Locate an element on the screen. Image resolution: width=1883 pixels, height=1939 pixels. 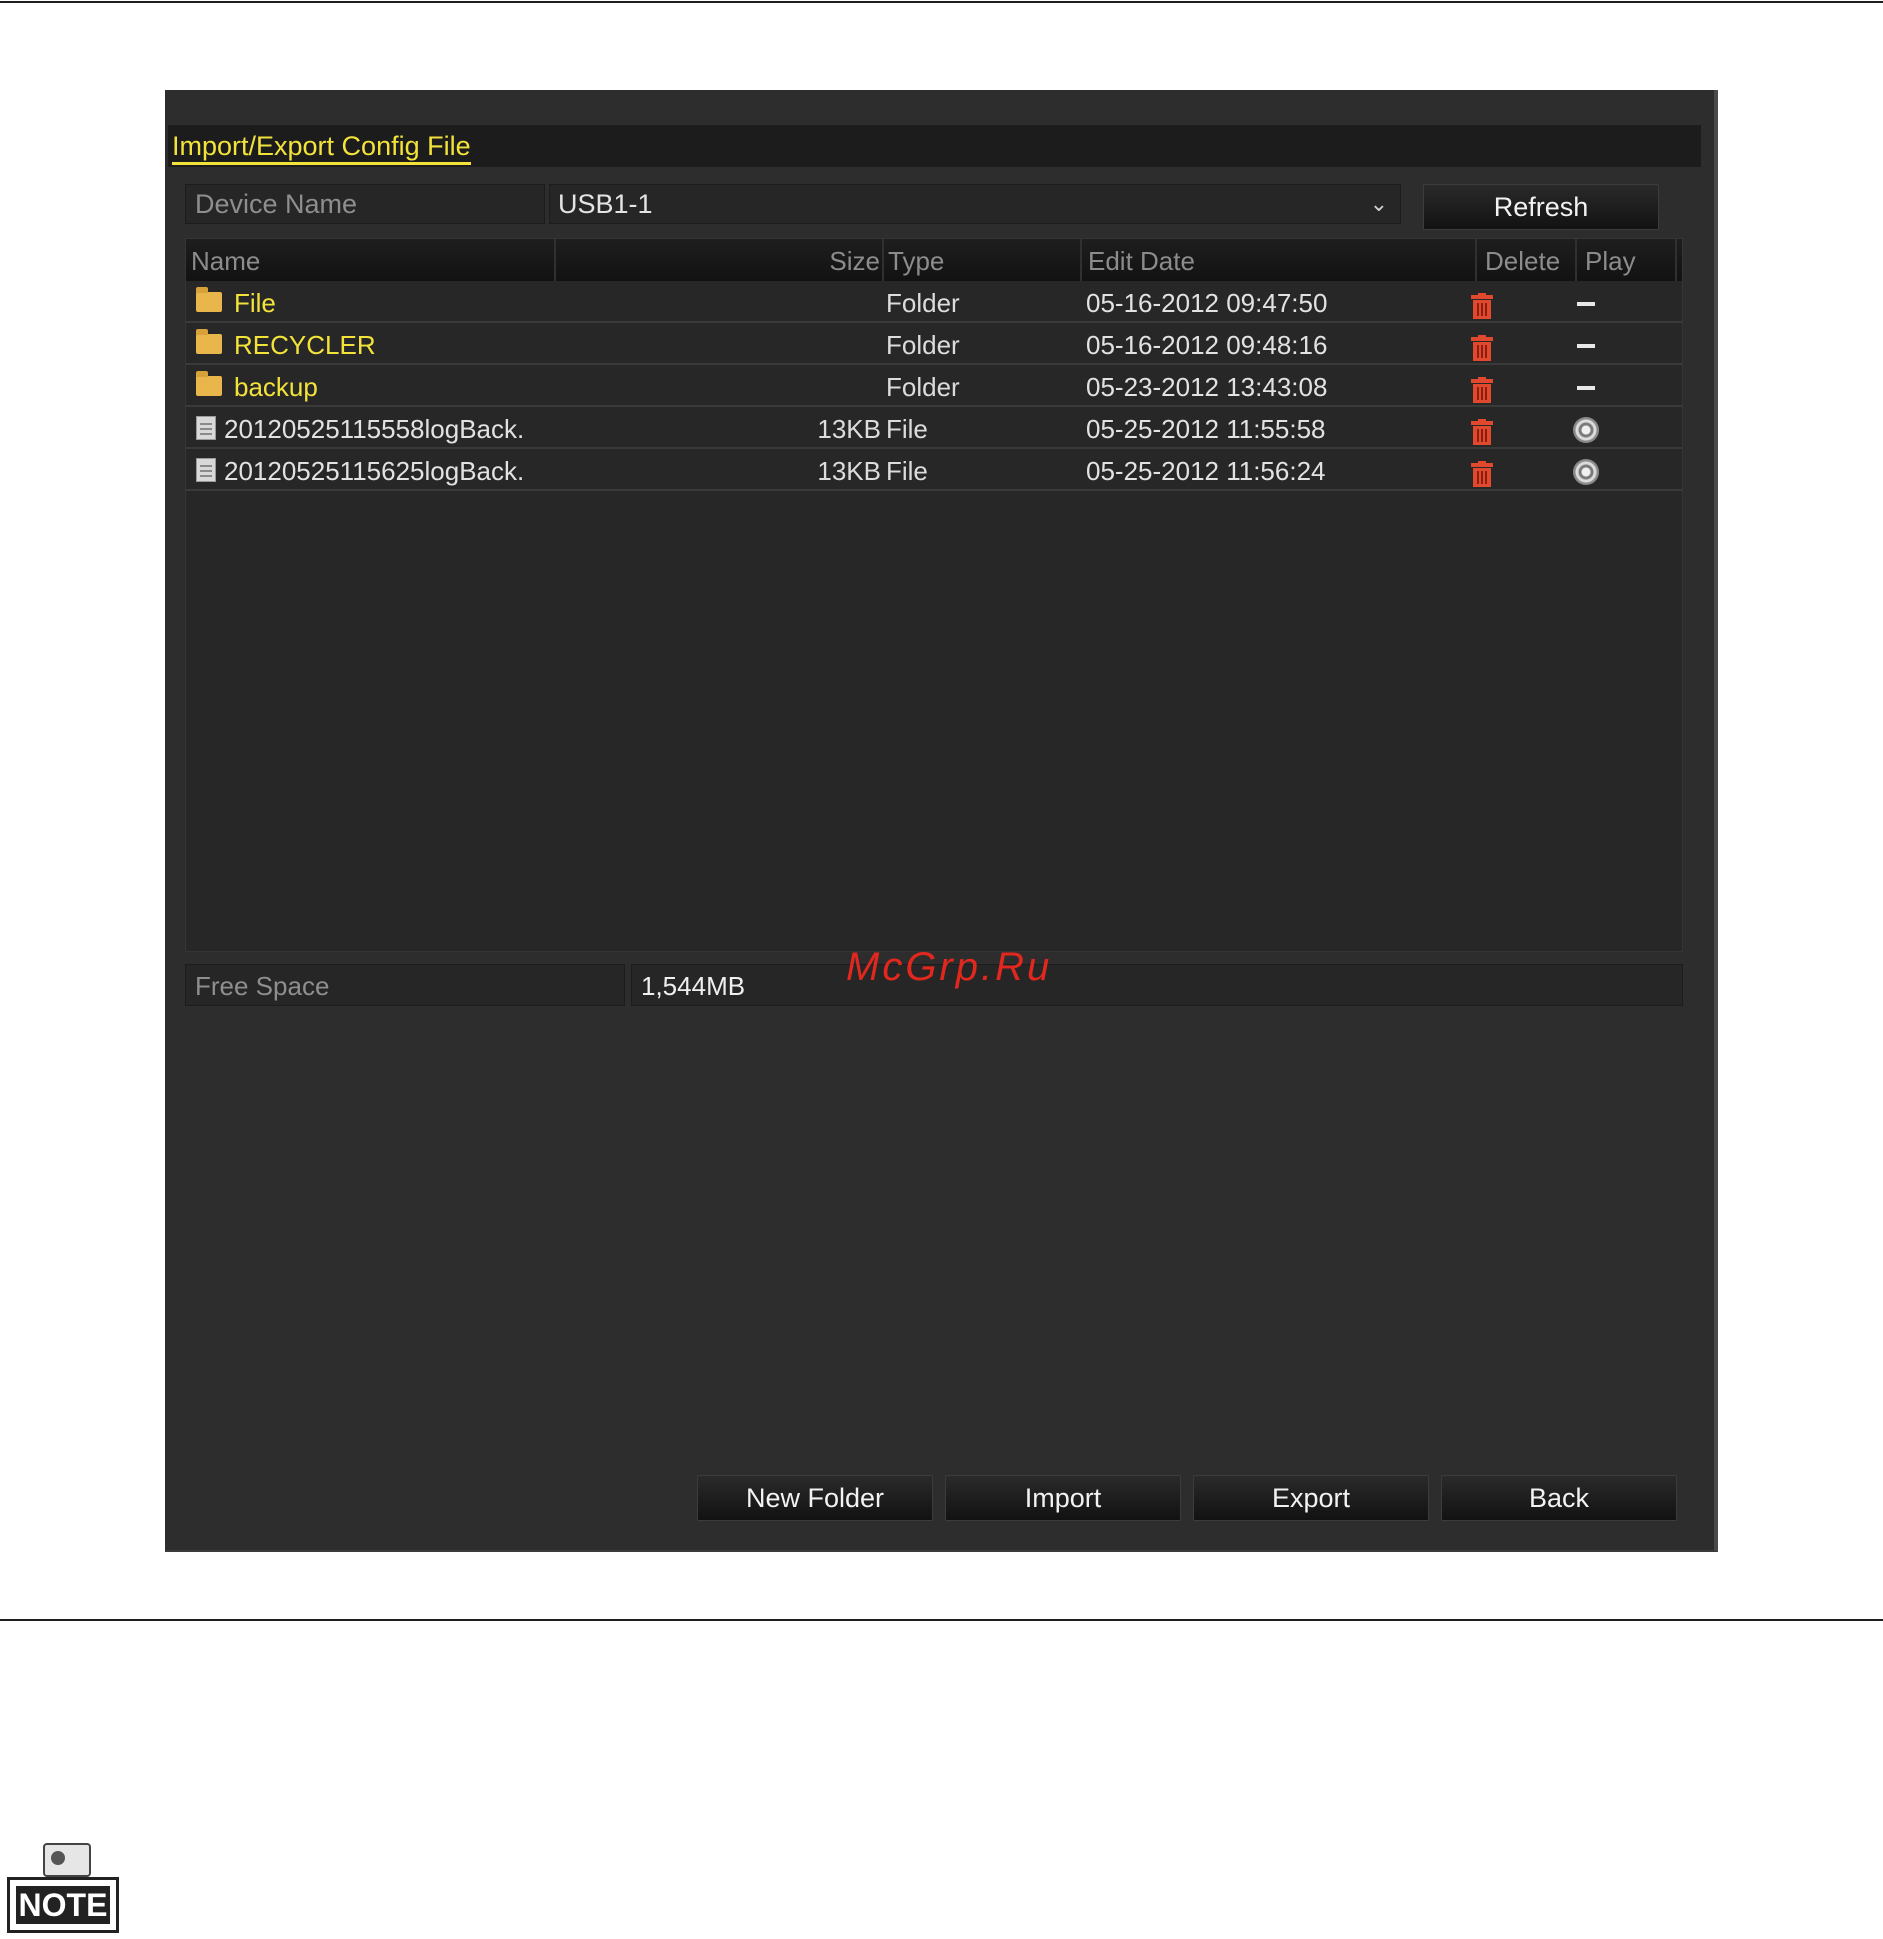
file-name: 20120525115558logBack. is located at coordinates (374, 429).